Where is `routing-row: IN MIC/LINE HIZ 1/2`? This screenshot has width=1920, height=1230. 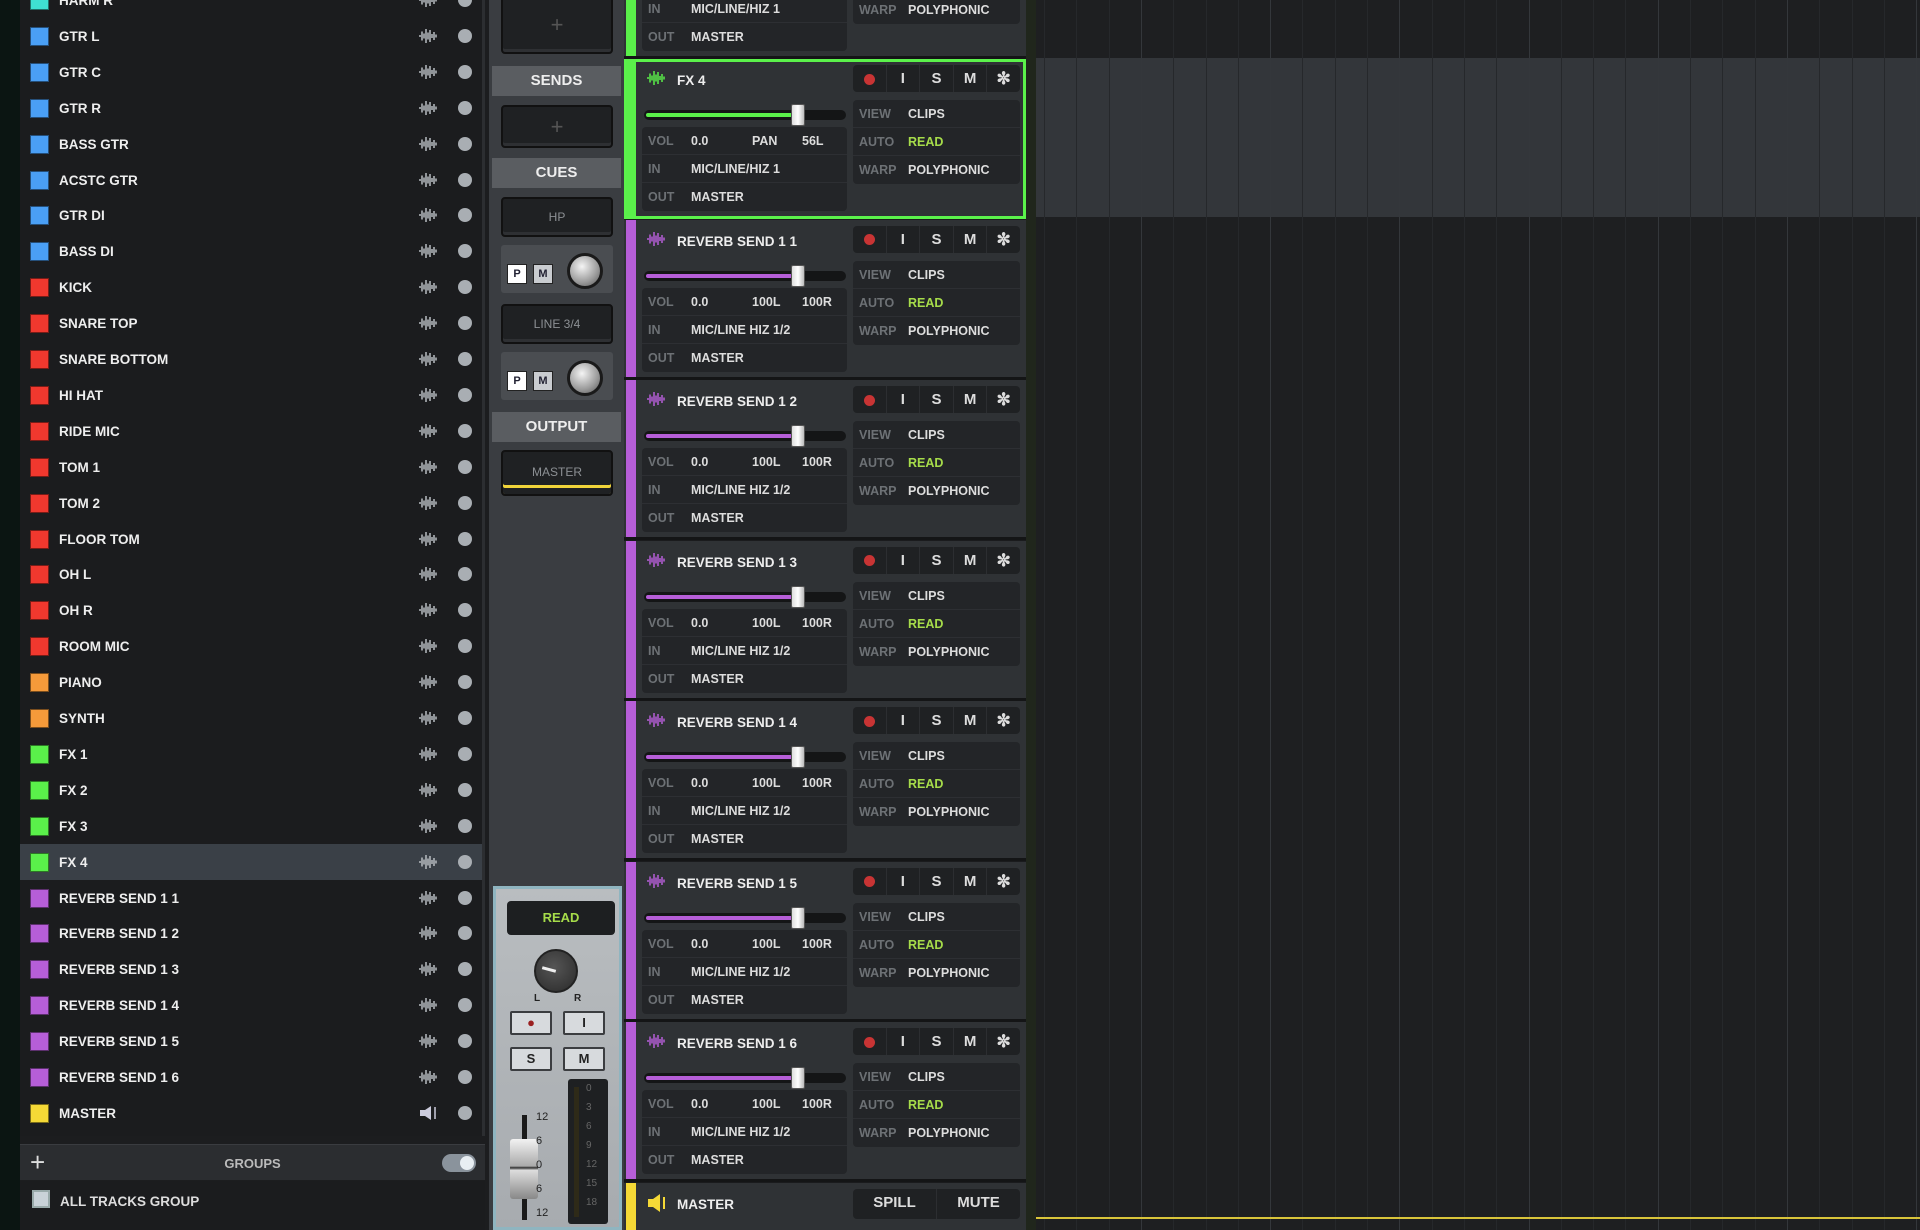
routing-row: IN MIC/LINE HIZ 1/2 is located at coordinates (744, 811).